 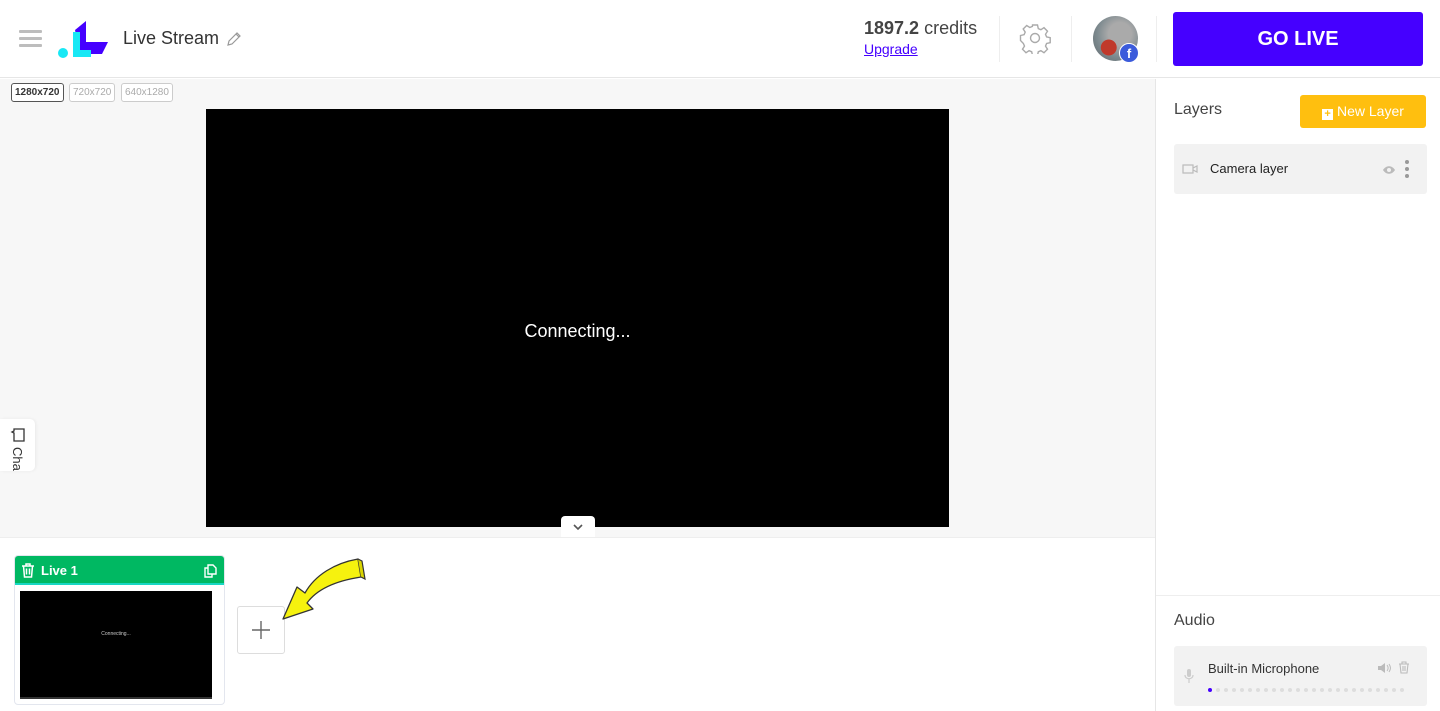 What do you see at coordinates (1328, 114) in the screenshot?
I see `plus-square-icon: +` at bounding box center [1328, 114].